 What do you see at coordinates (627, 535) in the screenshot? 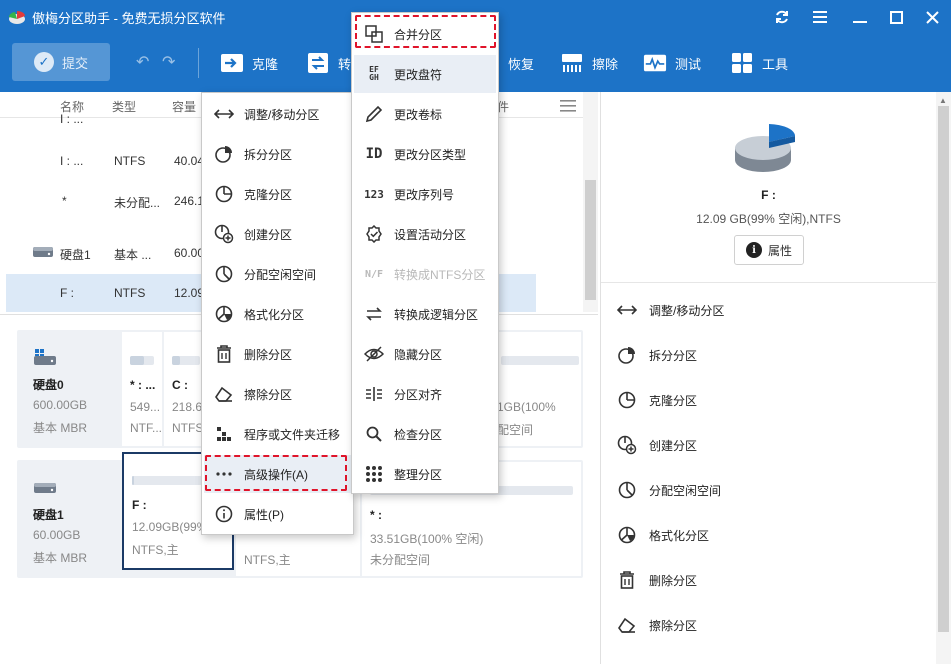
I see `format-icon` at bounding box center [627, 535].